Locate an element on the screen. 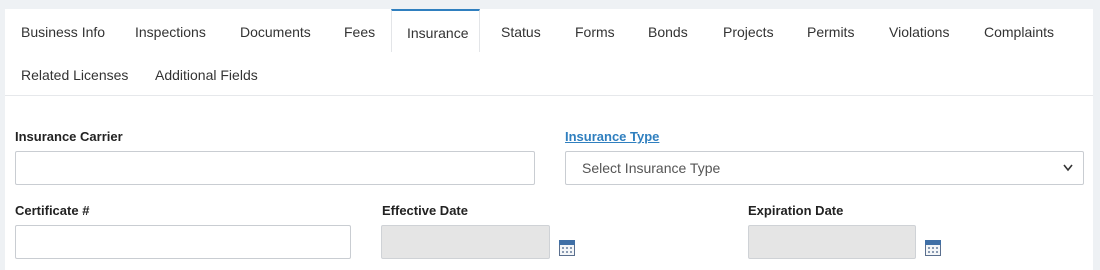 The height and width of the screenshot is (270, 1100). tab-status: Status is located at coordinates (521, 30).